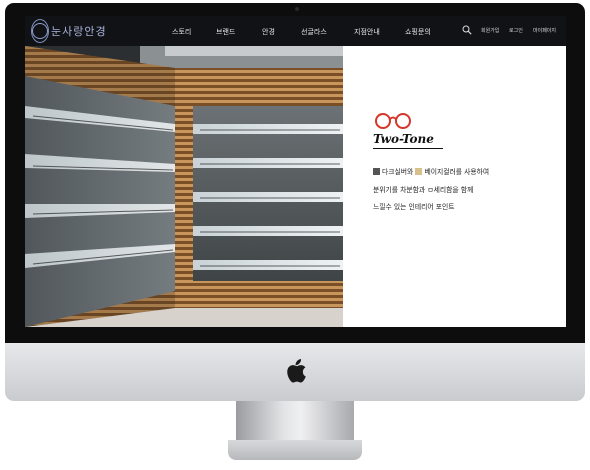  What do you see at coordinates (297, 9) in the screenshot?
I see `camera-dot` at bounding box center [297, 9].